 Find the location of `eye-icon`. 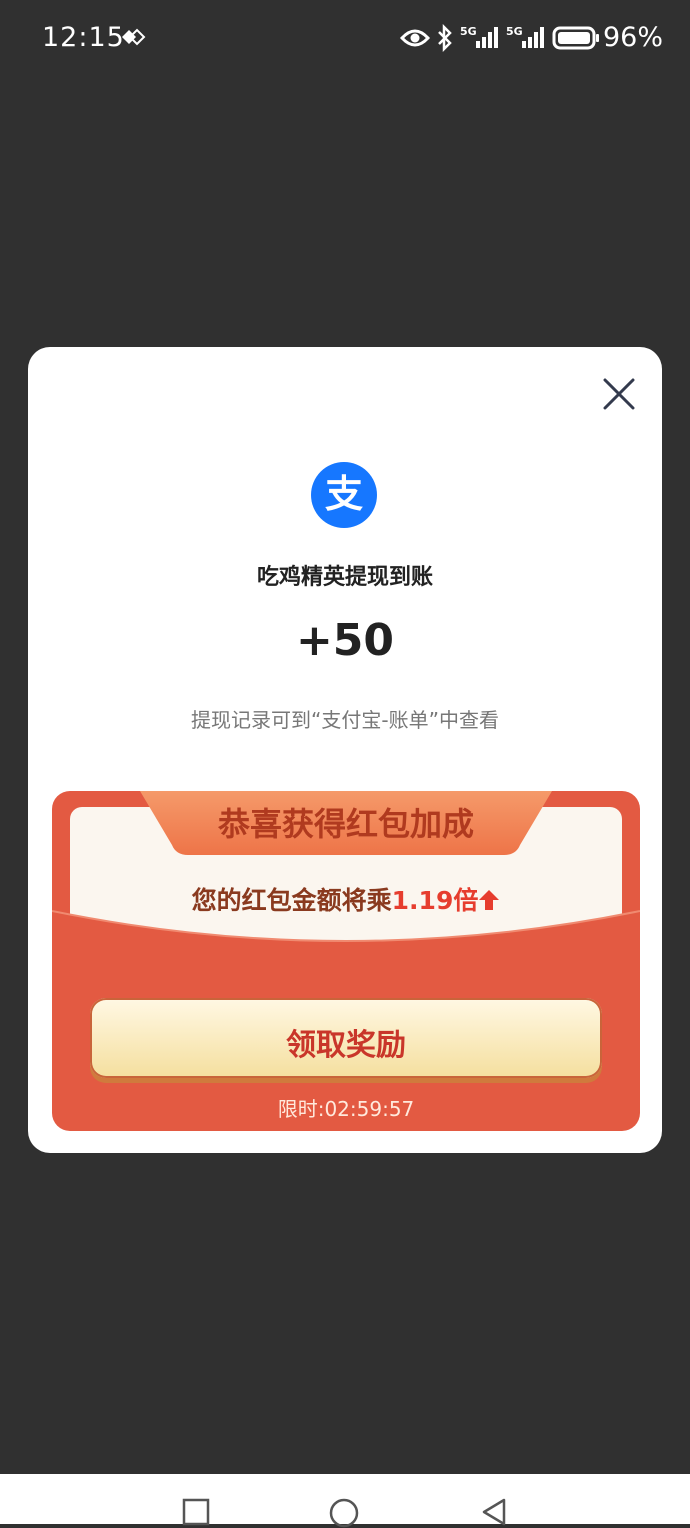

eye-icon is located at coordinates (415, 38).